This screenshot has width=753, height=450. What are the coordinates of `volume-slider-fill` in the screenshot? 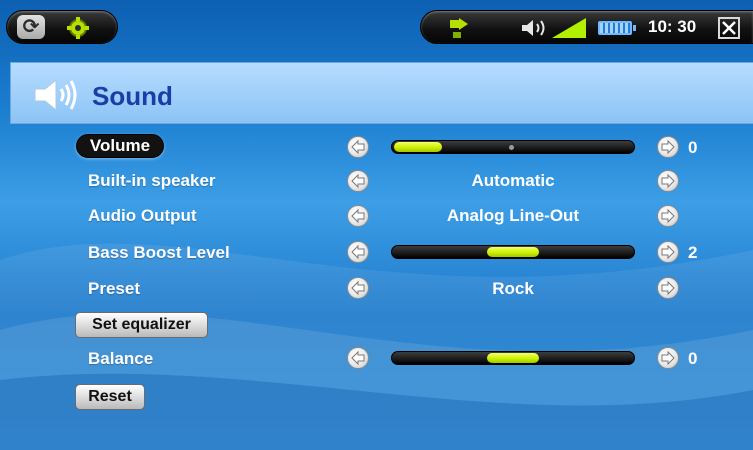 It's located at (418, 147).